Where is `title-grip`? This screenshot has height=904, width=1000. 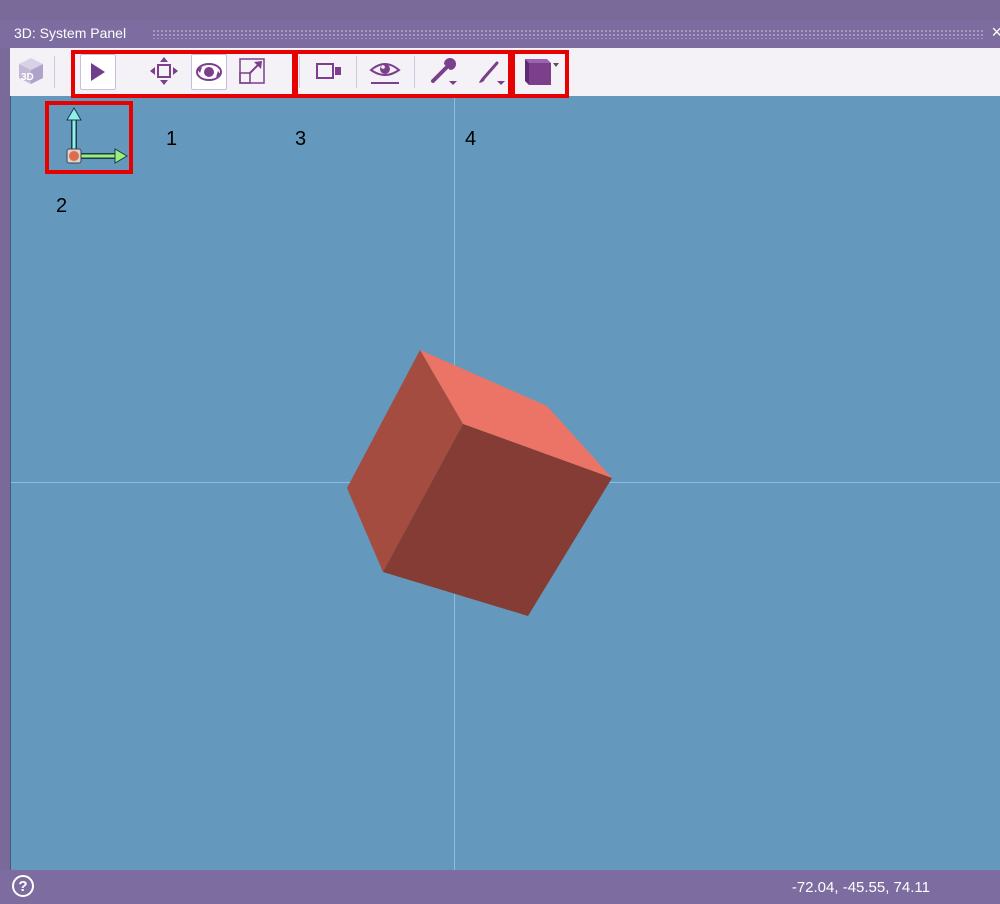 title-grip is located at coordinates (568, 34).